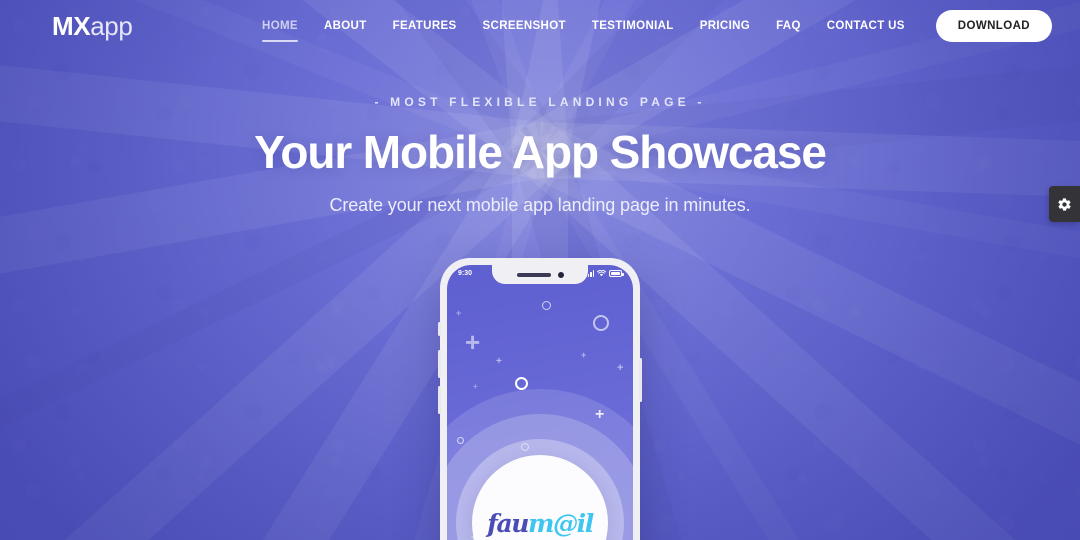 This screenshot has width=1080, height=540. What do you see at coordinates (533, 274) in the screenshot?
I see `speaker-grille-icon` at bounding box center [533, 274].